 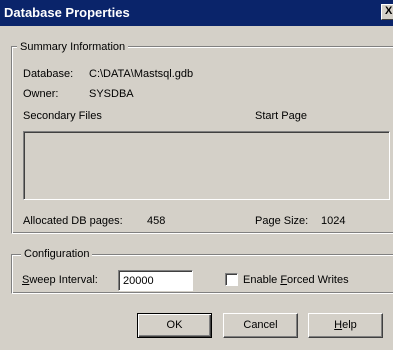 What do you see at coordinates (196, 13) in the screenshot?
I see `title-bar: Database Properties X` at bounding box center [196, 13].